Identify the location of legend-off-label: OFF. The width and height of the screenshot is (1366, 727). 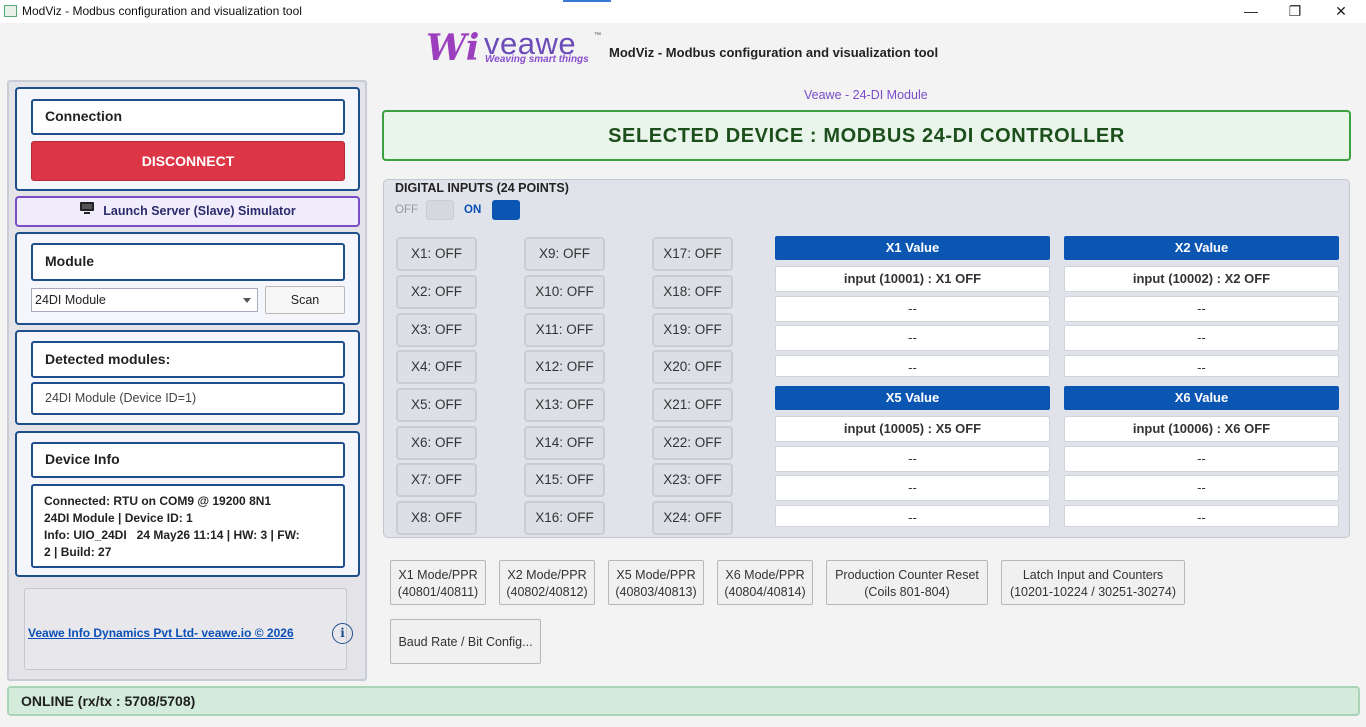
(406, 210).